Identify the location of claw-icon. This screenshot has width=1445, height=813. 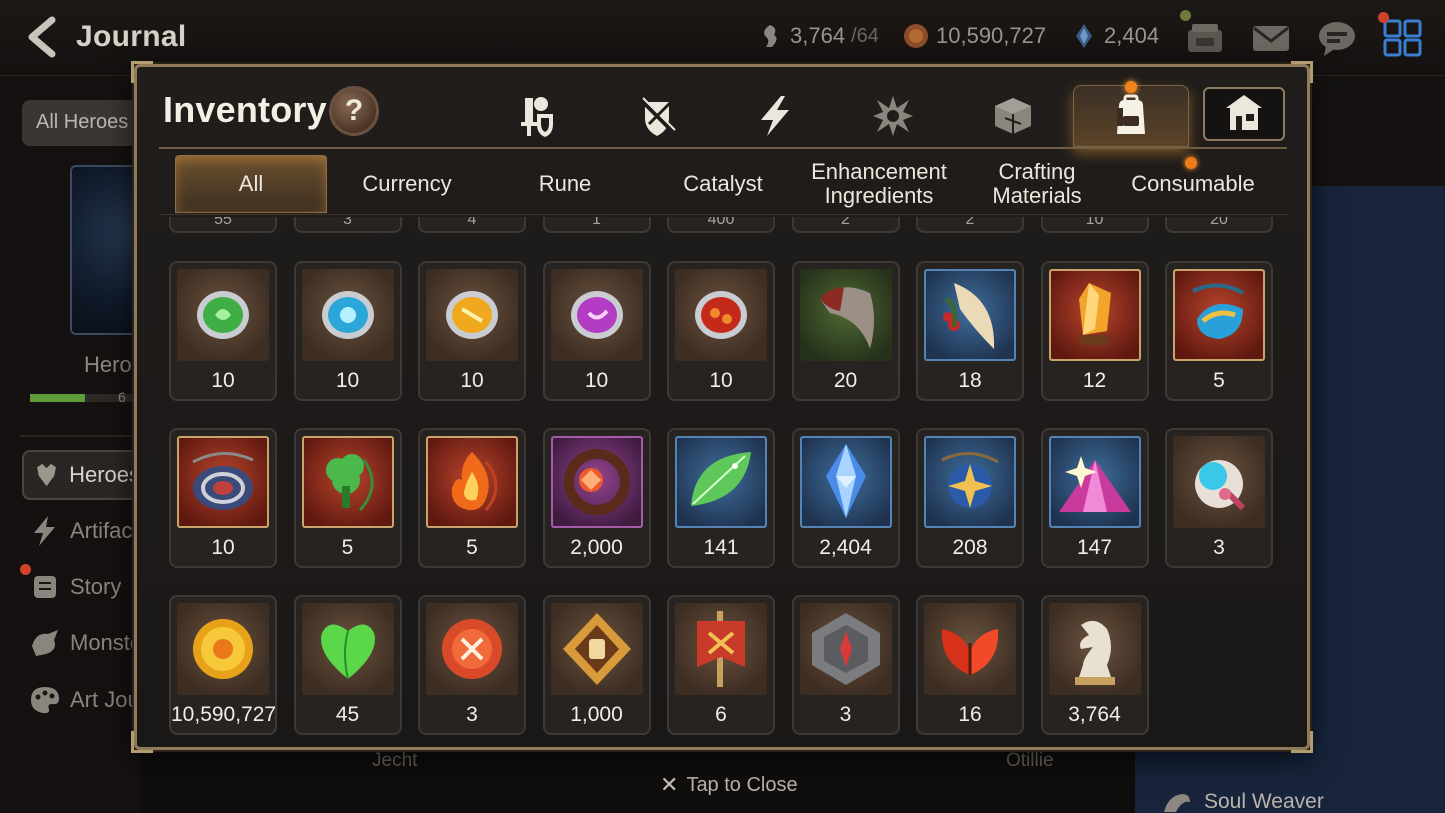
(845, 315).